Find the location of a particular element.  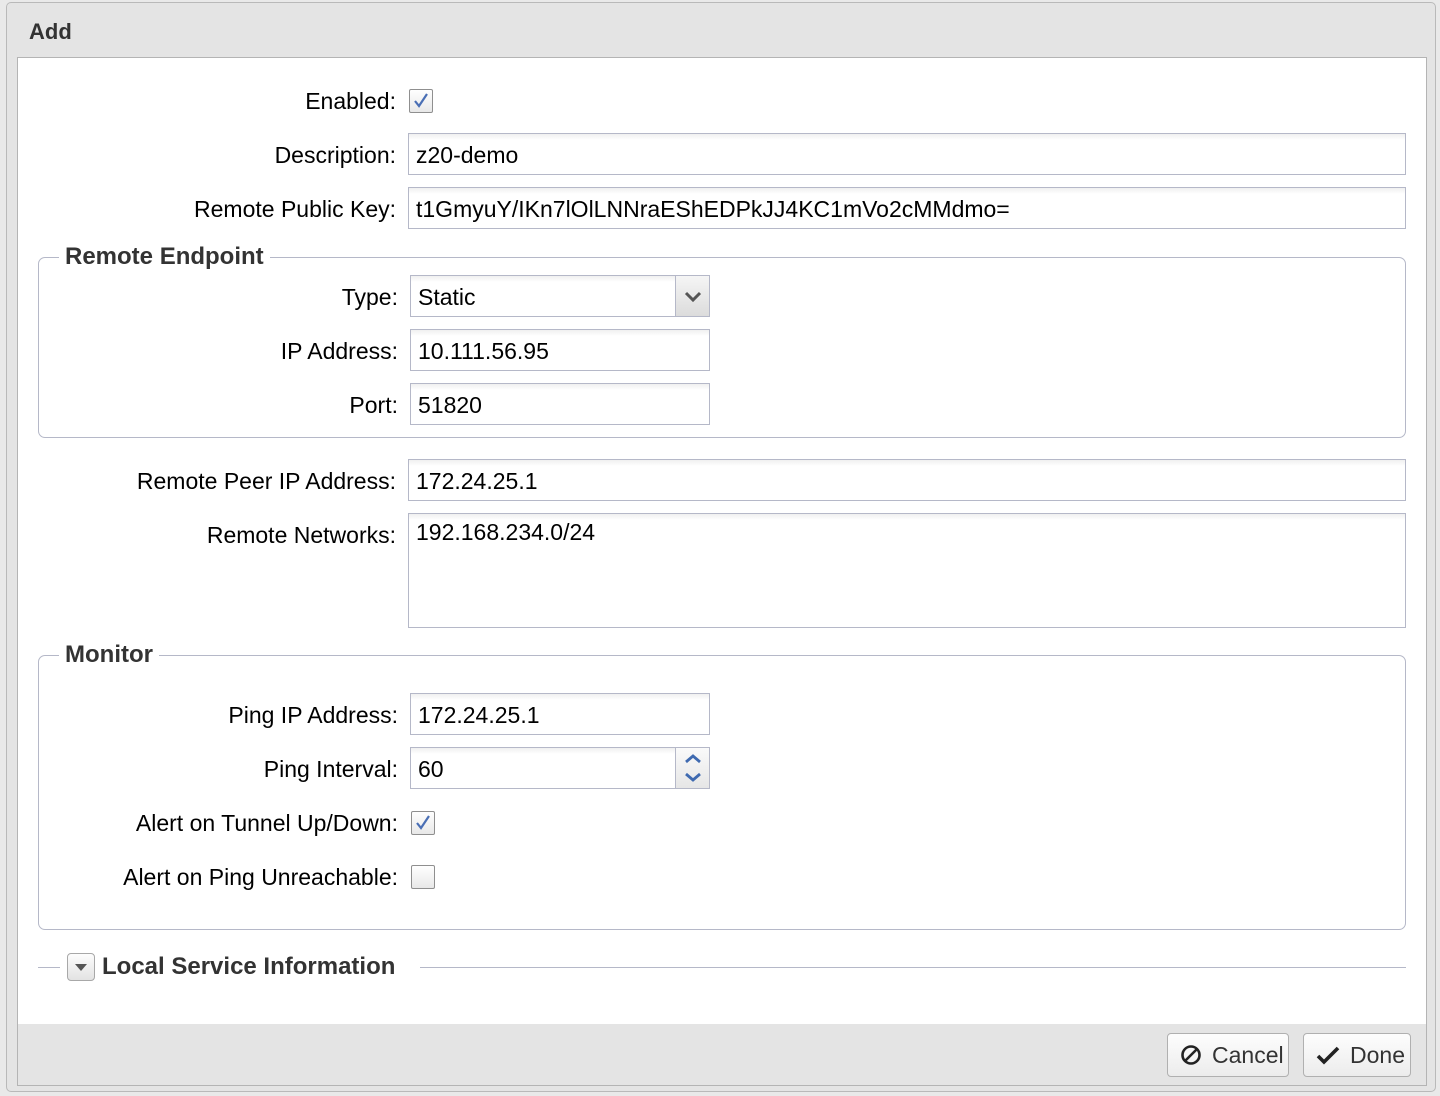

local-service-line-right is located at coordinates (913, 967).